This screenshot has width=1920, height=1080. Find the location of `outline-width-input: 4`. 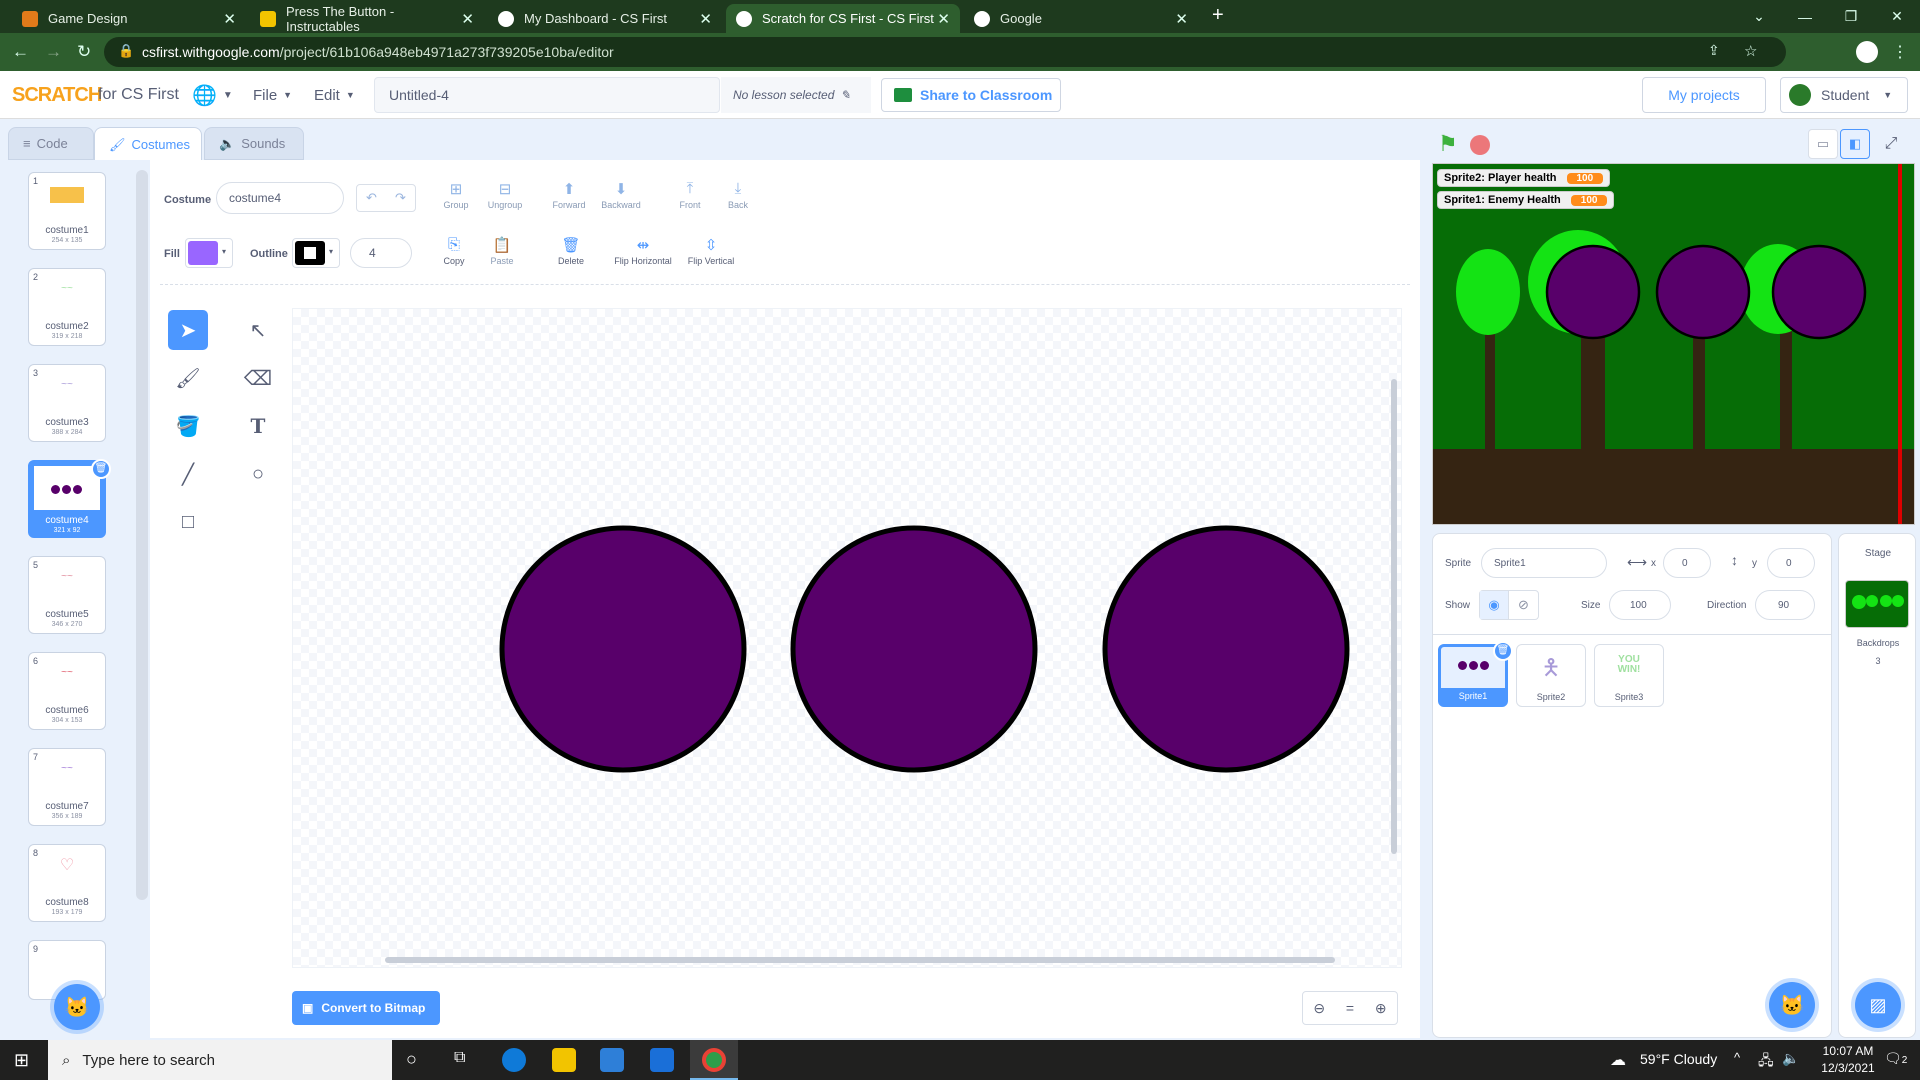

outline-width-input: 4 is located at coordinates (381, 253).